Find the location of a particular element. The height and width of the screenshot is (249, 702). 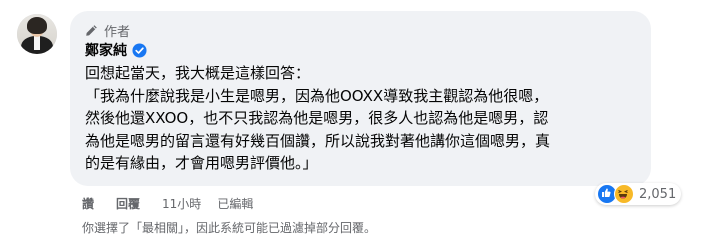

author-avatar is located at coordinates (37, 34).